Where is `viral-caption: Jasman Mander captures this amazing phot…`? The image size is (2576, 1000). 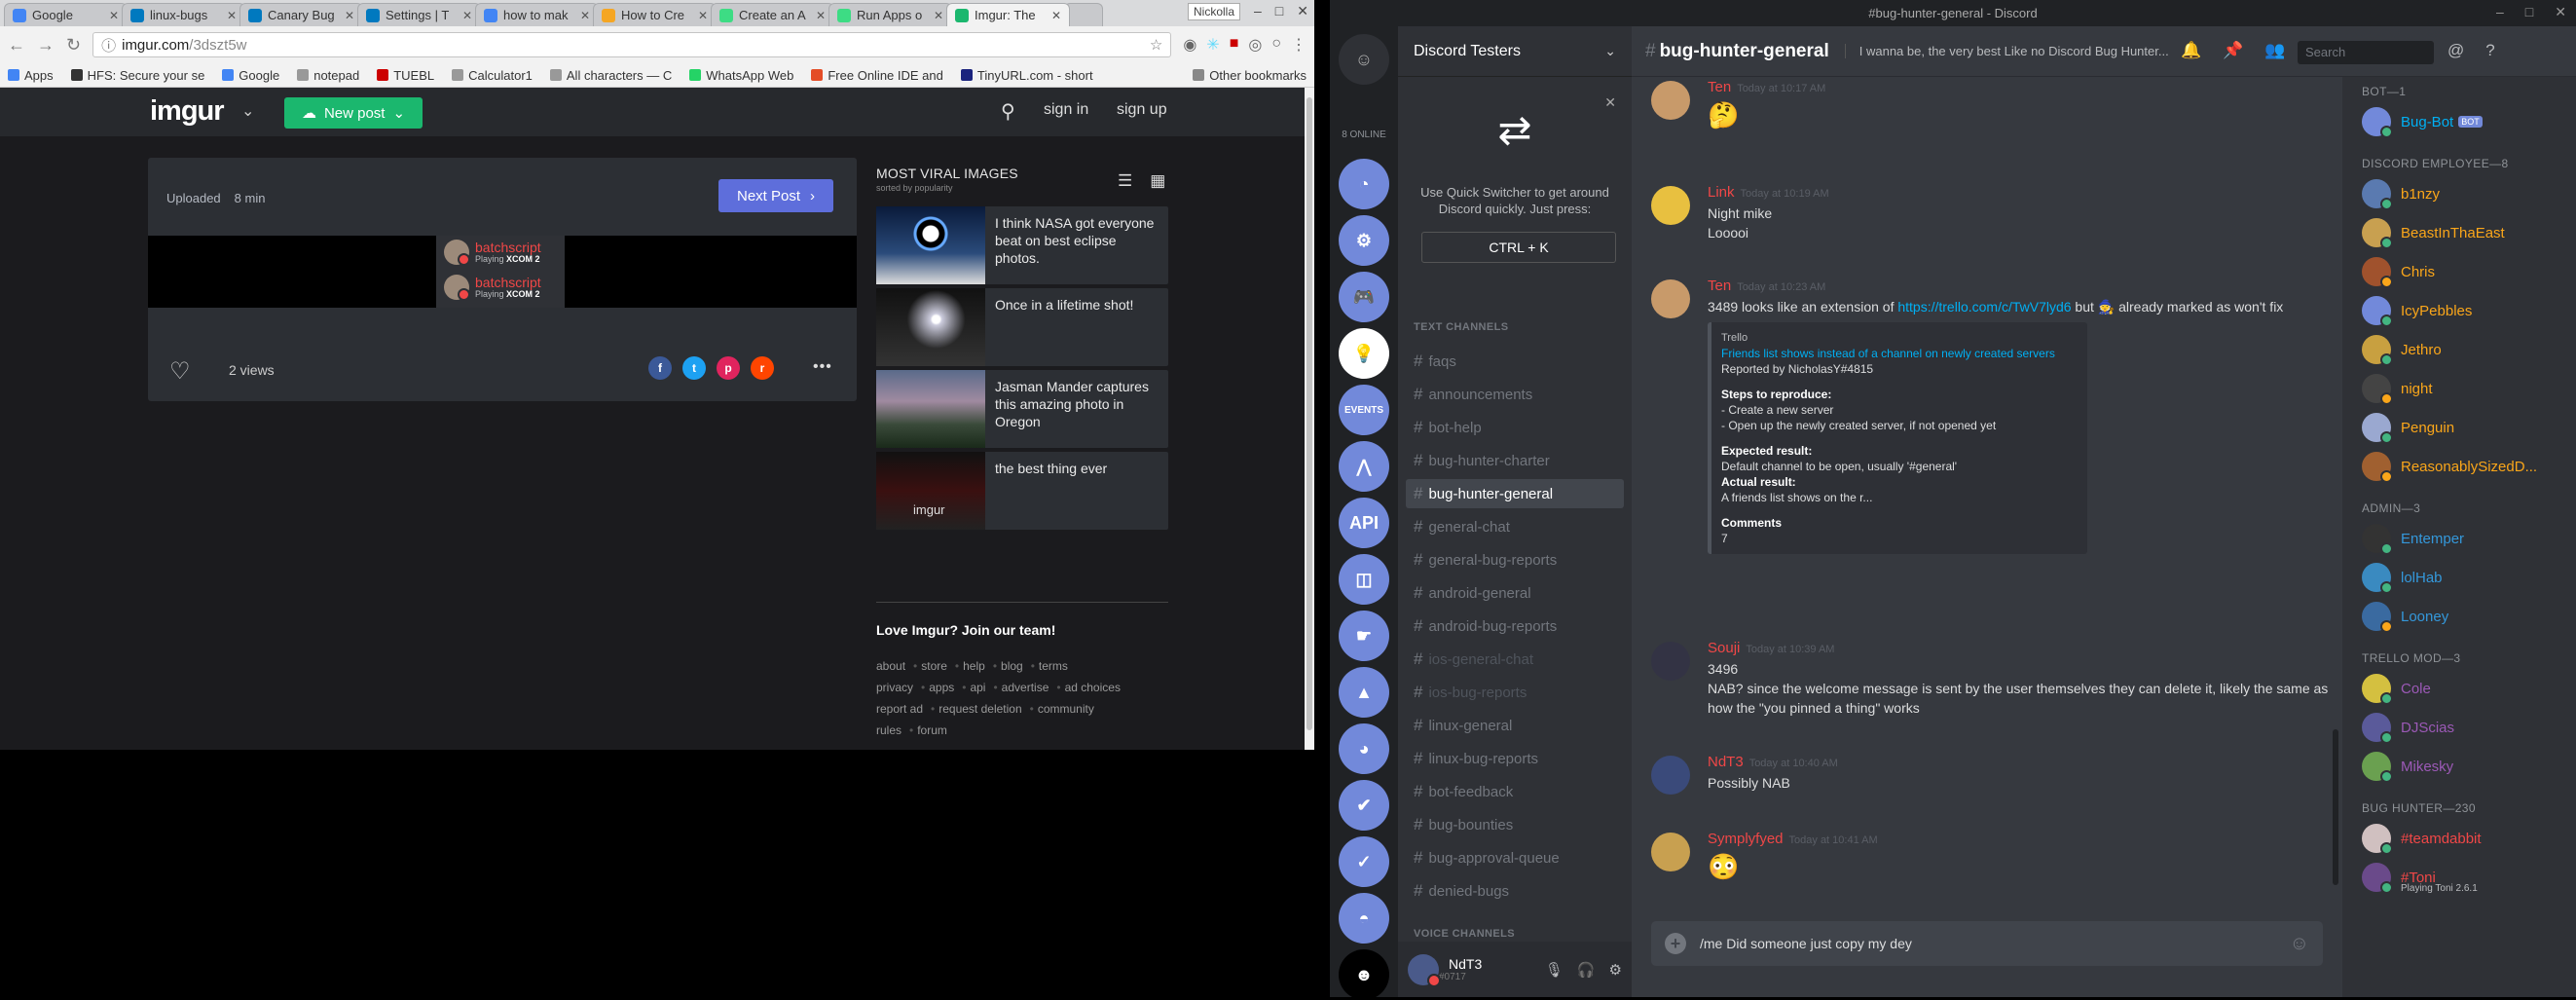 viral-caption: Jasman Mander captures this amazing phot… is located at coordinates (1078, 404).